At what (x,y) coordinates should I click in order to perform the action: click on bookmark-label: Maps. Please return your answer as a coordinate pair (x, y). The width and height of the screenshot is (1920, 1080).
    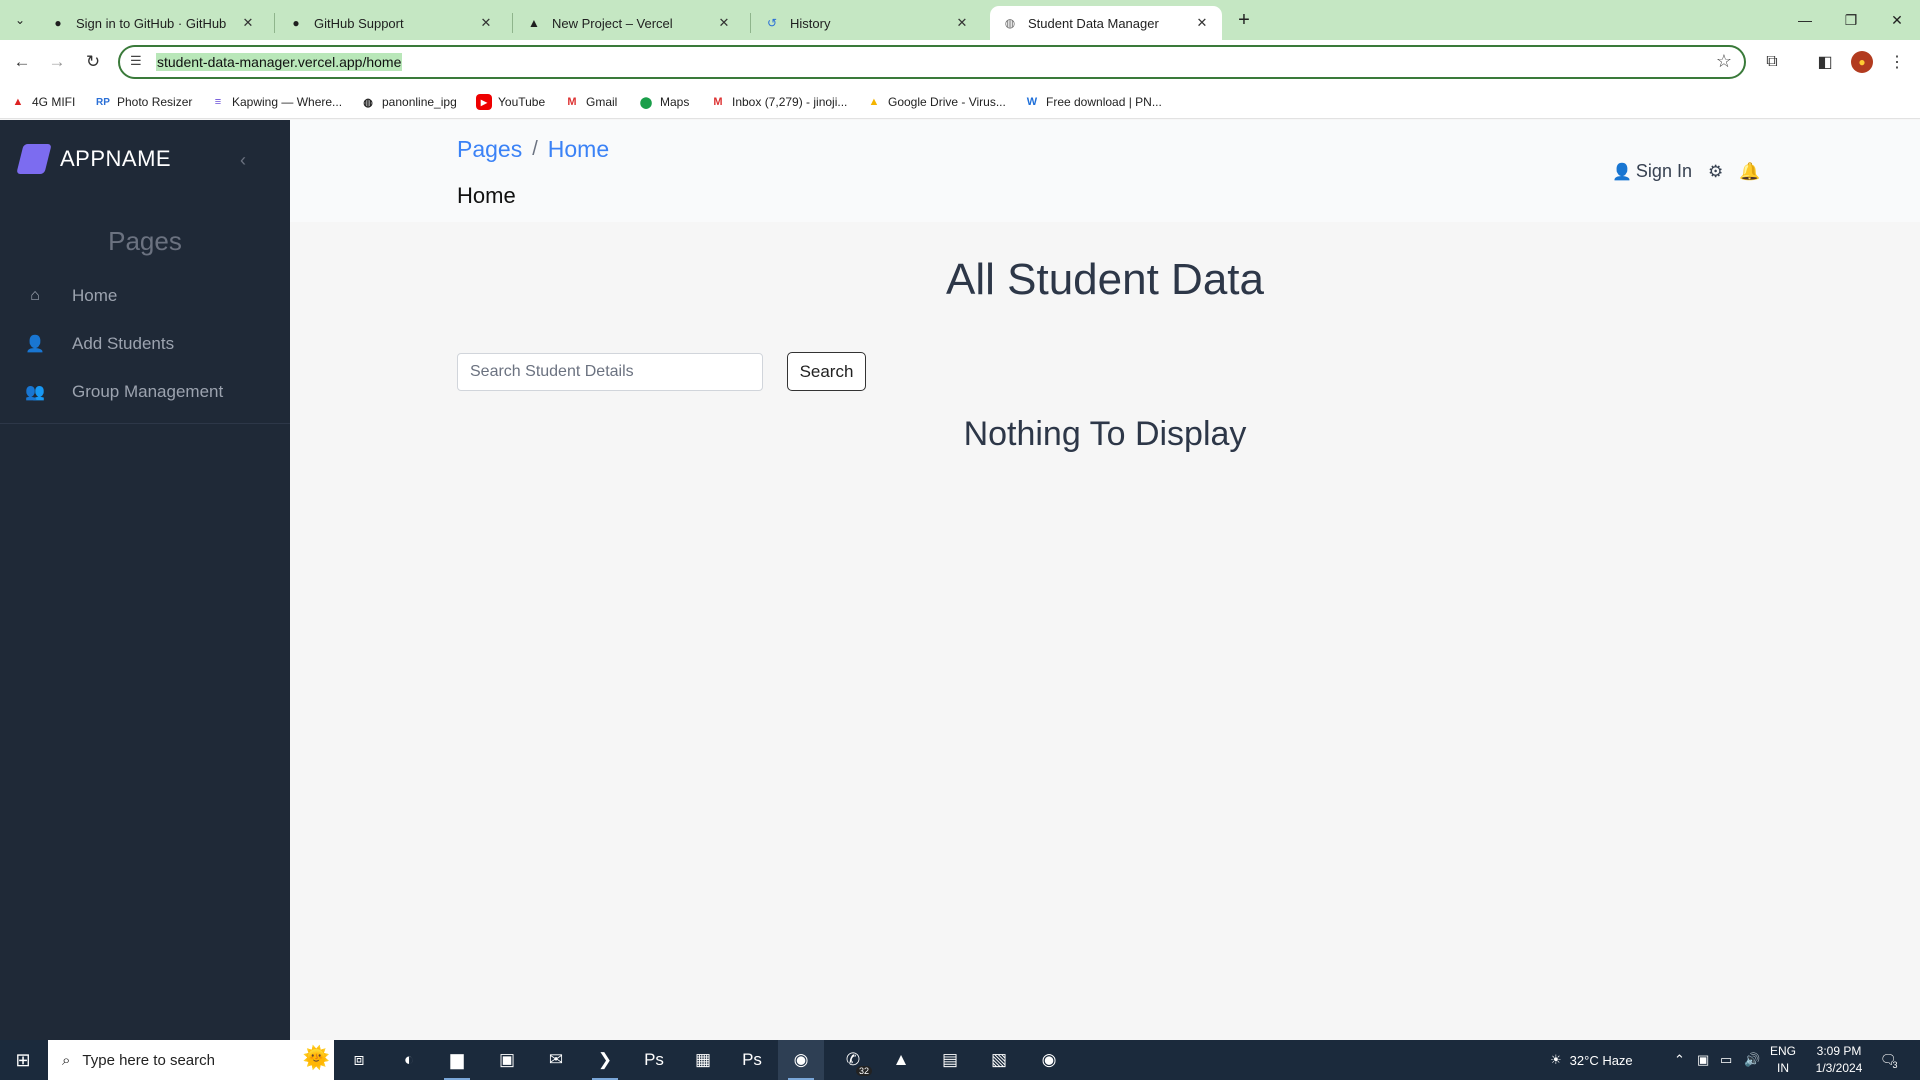
    Looking at the image, I should click on (675, 102).